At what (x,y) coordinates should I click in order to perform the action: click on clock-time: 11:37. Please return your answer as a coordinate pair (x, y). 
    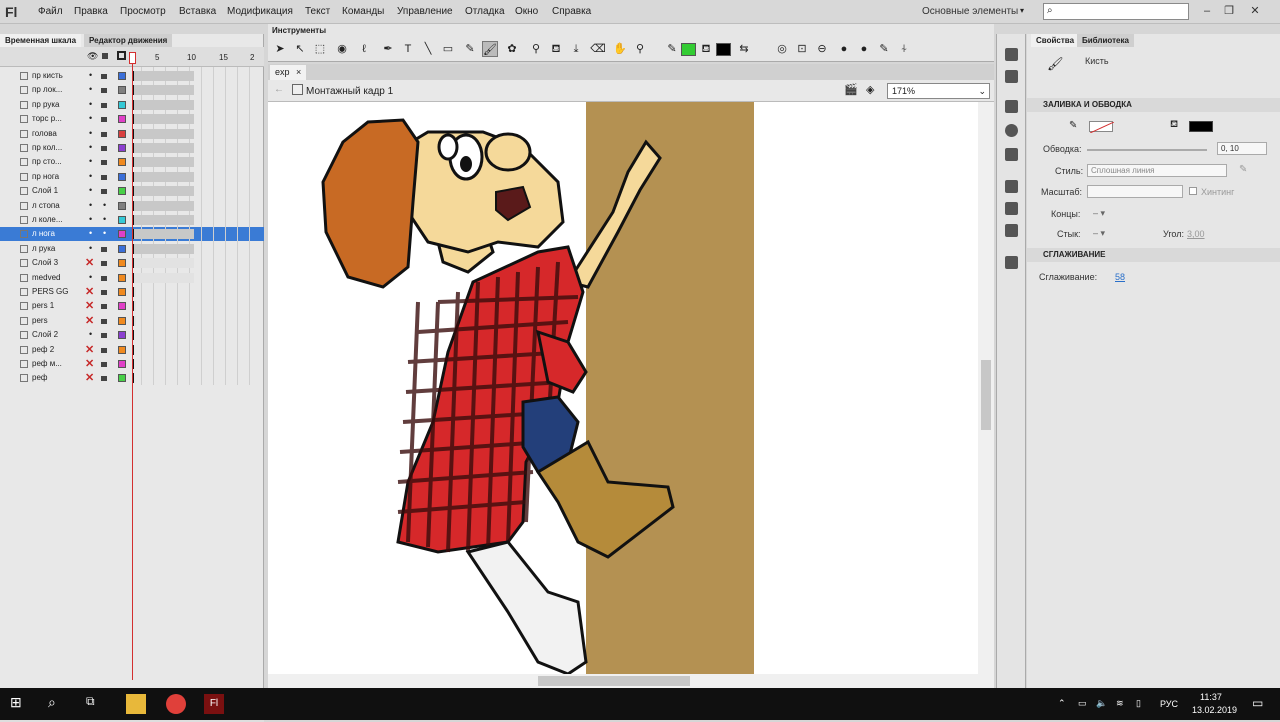
    Looking at the image, I should click on (1211, 697).